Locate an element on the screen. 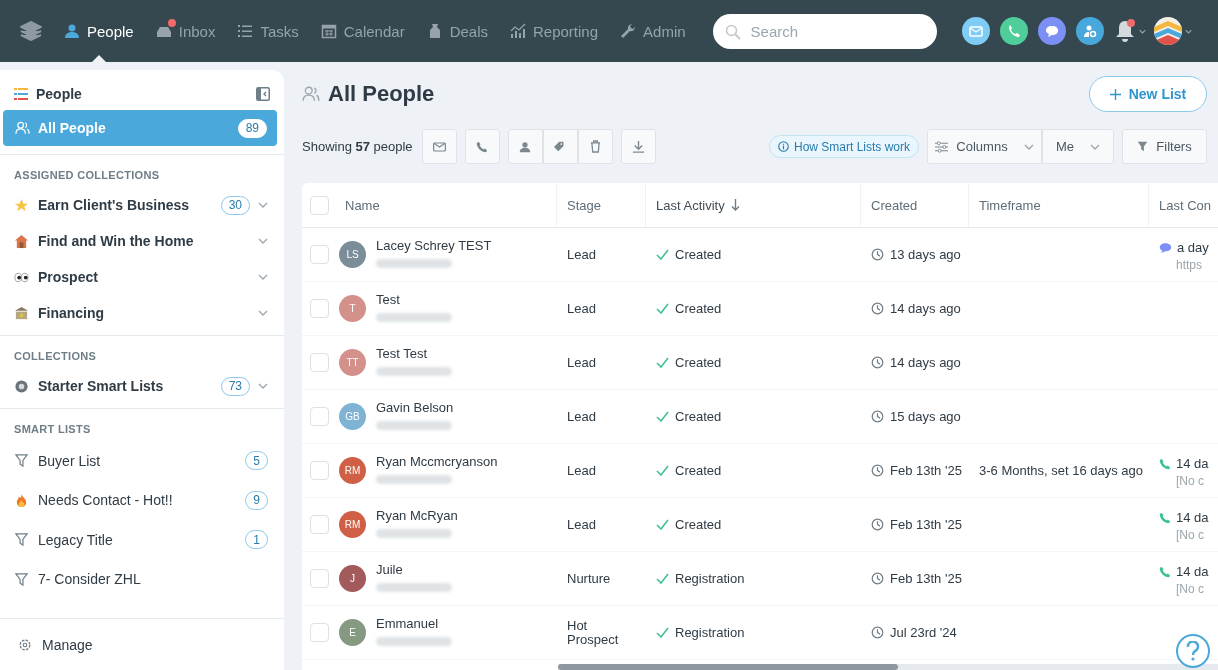 This screenshot has width=1218, height=670. person-name: Gavin Belson is located at coordinates (415, 407).